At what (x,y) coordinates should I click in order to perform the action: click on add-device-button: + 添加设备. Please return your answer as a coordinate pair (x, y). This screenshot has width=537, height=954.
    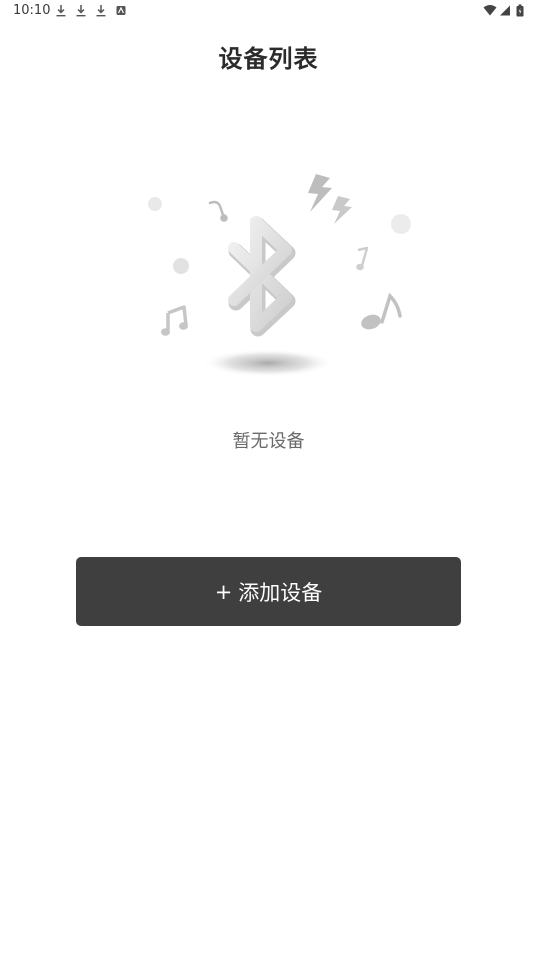
    Looking at the image, I should click on (268, 591).